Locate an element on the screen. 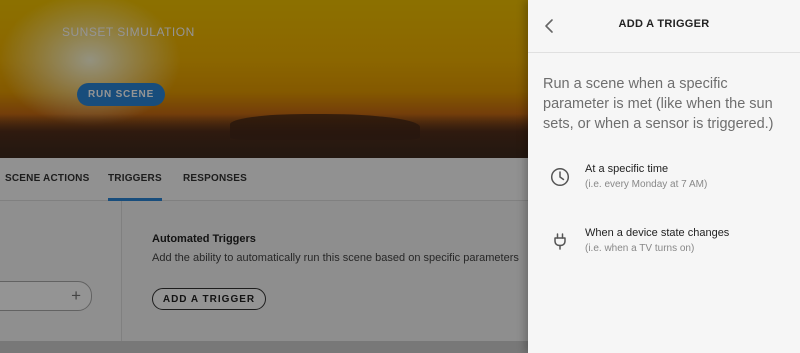 Image resolution: width=800 pixels, height=353 pixels. option-title: At a specific time is located at coordinates (627, 169).